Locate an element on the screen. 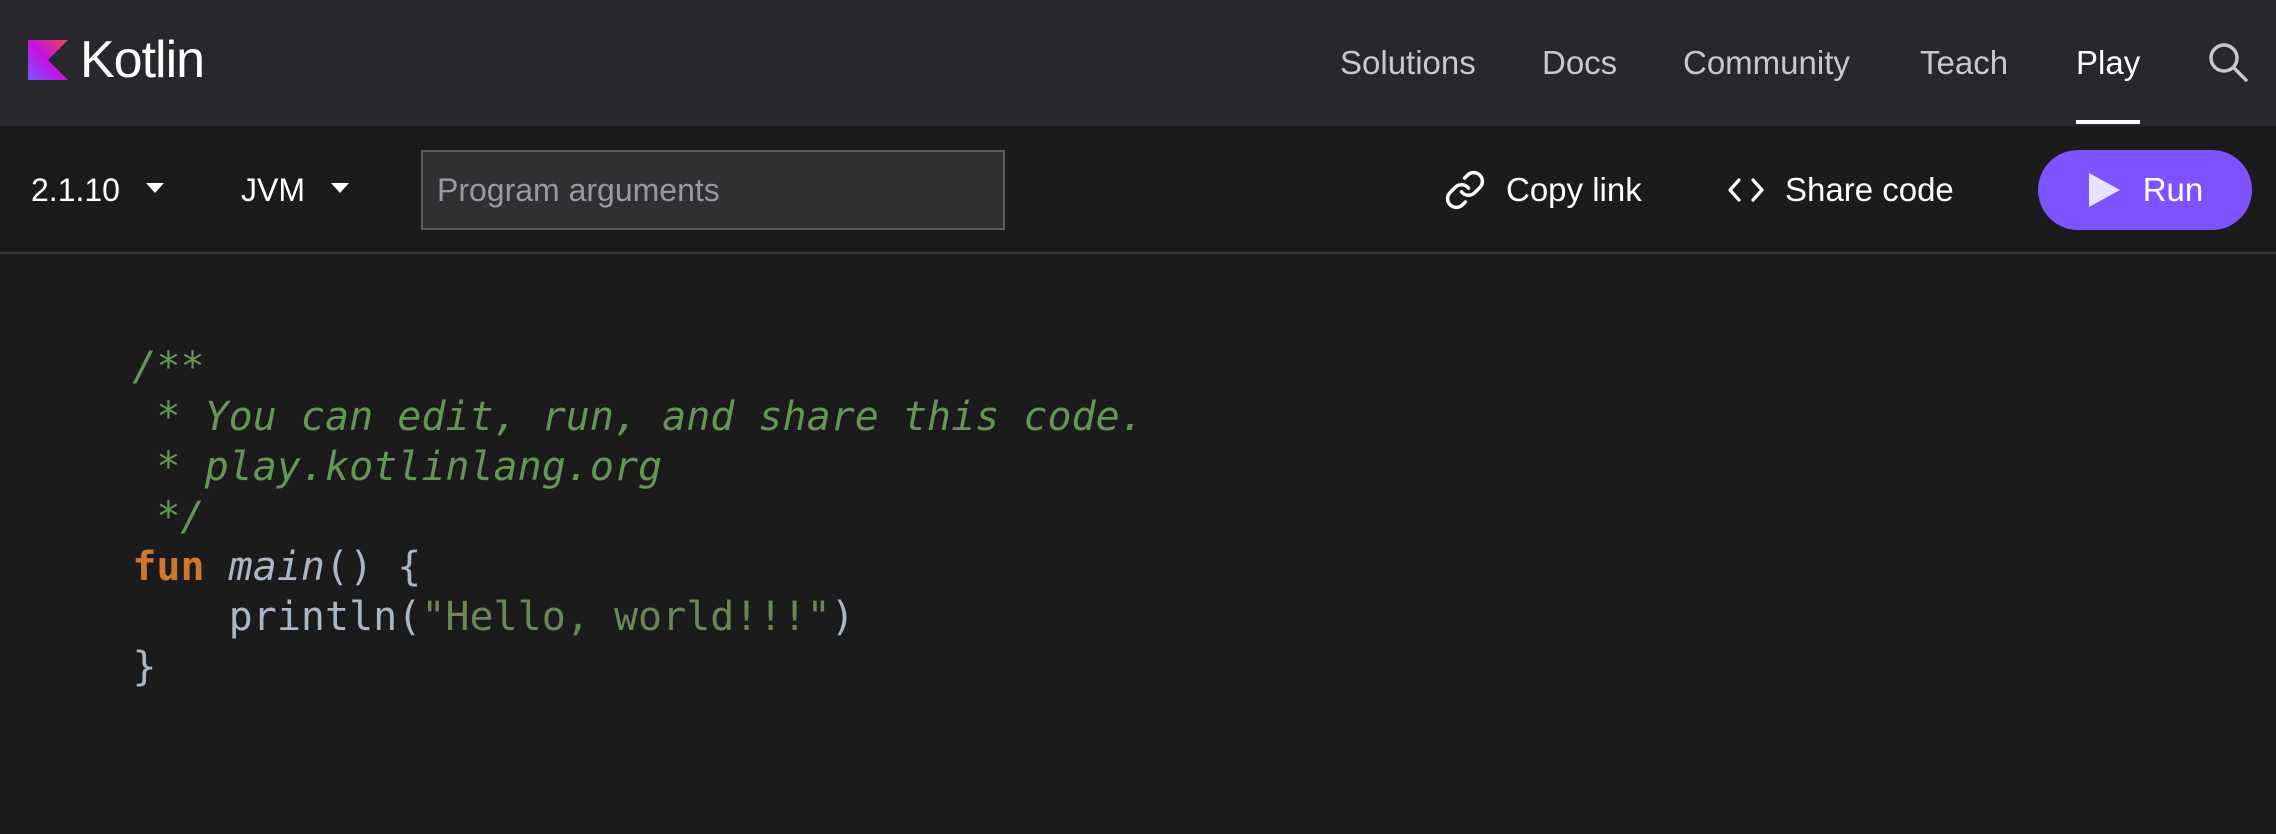 Image resolution: width=2276 pixels, height=834 pixels. share-code-label: Share code is located at coordinates (1869, 189).